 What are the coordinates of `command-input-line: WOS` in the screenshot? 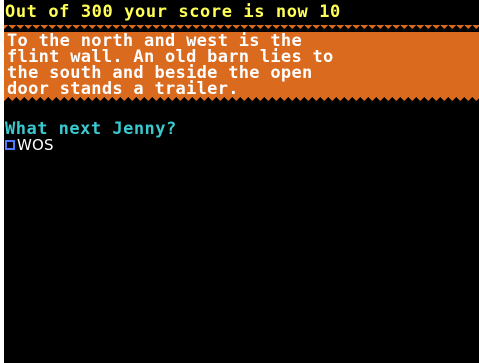 It's located at (29, 145).